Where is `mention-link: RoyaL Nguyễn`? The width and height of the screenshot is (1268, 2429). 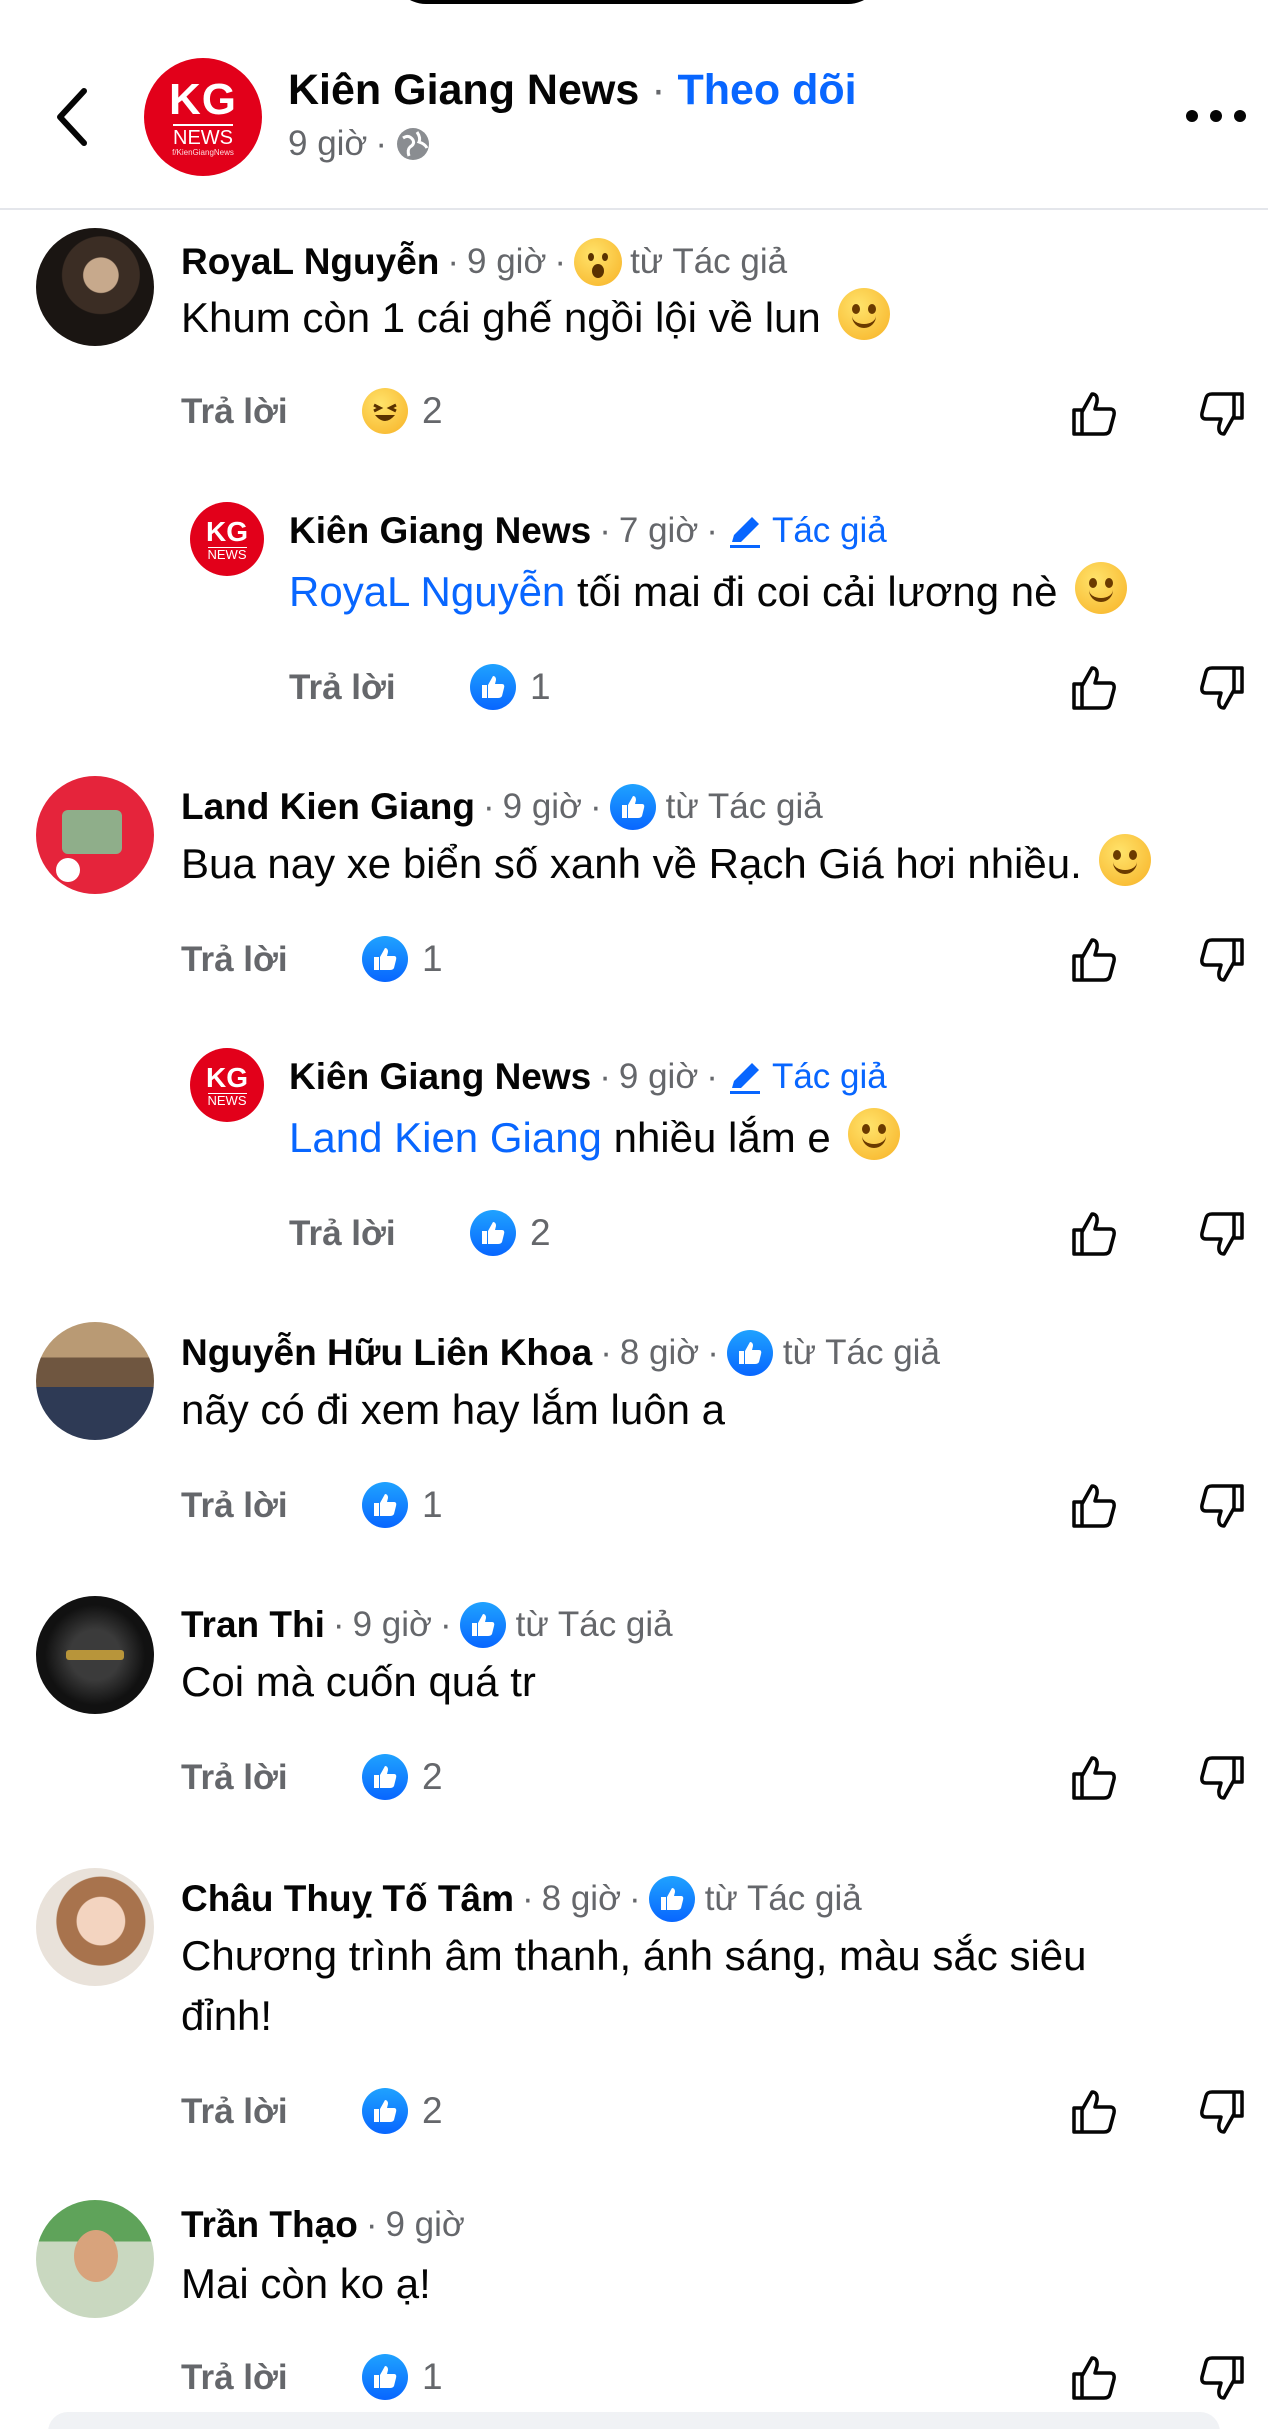 mention-link: RoyaL Nguyễn is located at coordinates (427, 591).